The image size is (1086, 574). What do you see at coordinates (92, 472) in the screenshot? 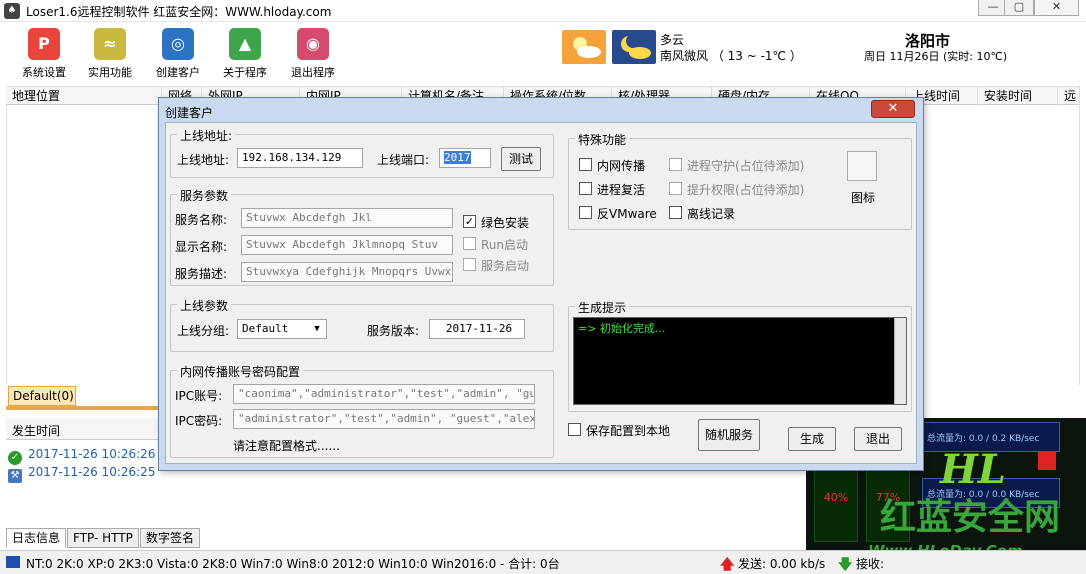
I see `log-time: 2017-11-26 10:26:25` at bounding box center [92, 472].